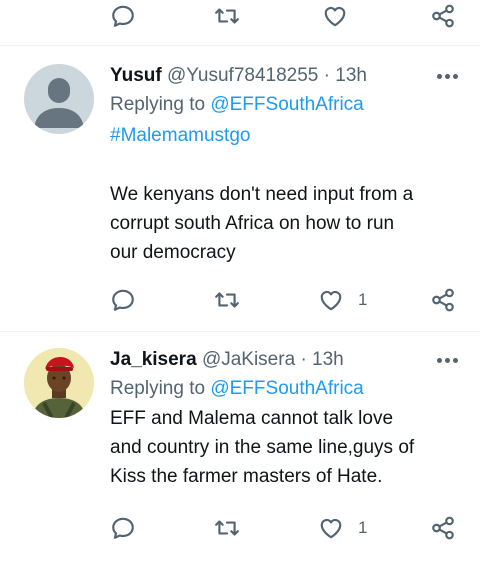 The height and width of the screenshot is (563, 480). Describe the element at coordinates (252, 223) in the screenshot. I see `tweet-text-line: corrupt south Africa on how to run` at that location.